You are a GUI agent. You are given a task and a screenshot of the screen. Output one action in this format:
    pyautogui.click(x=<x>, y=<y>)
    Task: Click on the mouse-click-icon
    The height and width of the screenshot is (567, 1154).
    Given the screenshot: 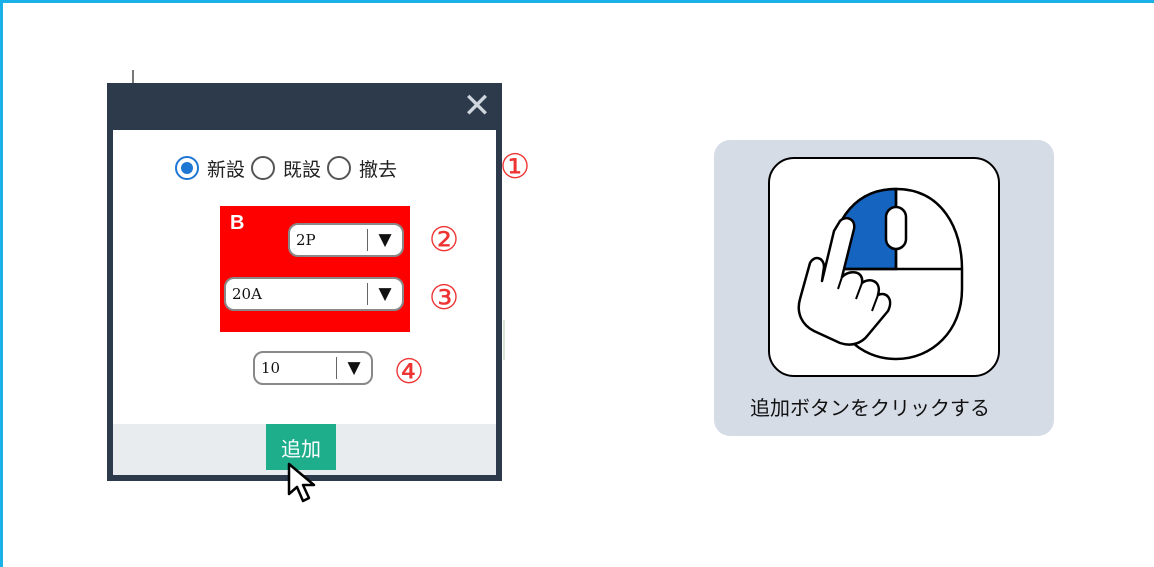 What is the action you would take?
    pyautogui.click(x=884, y=267)
    